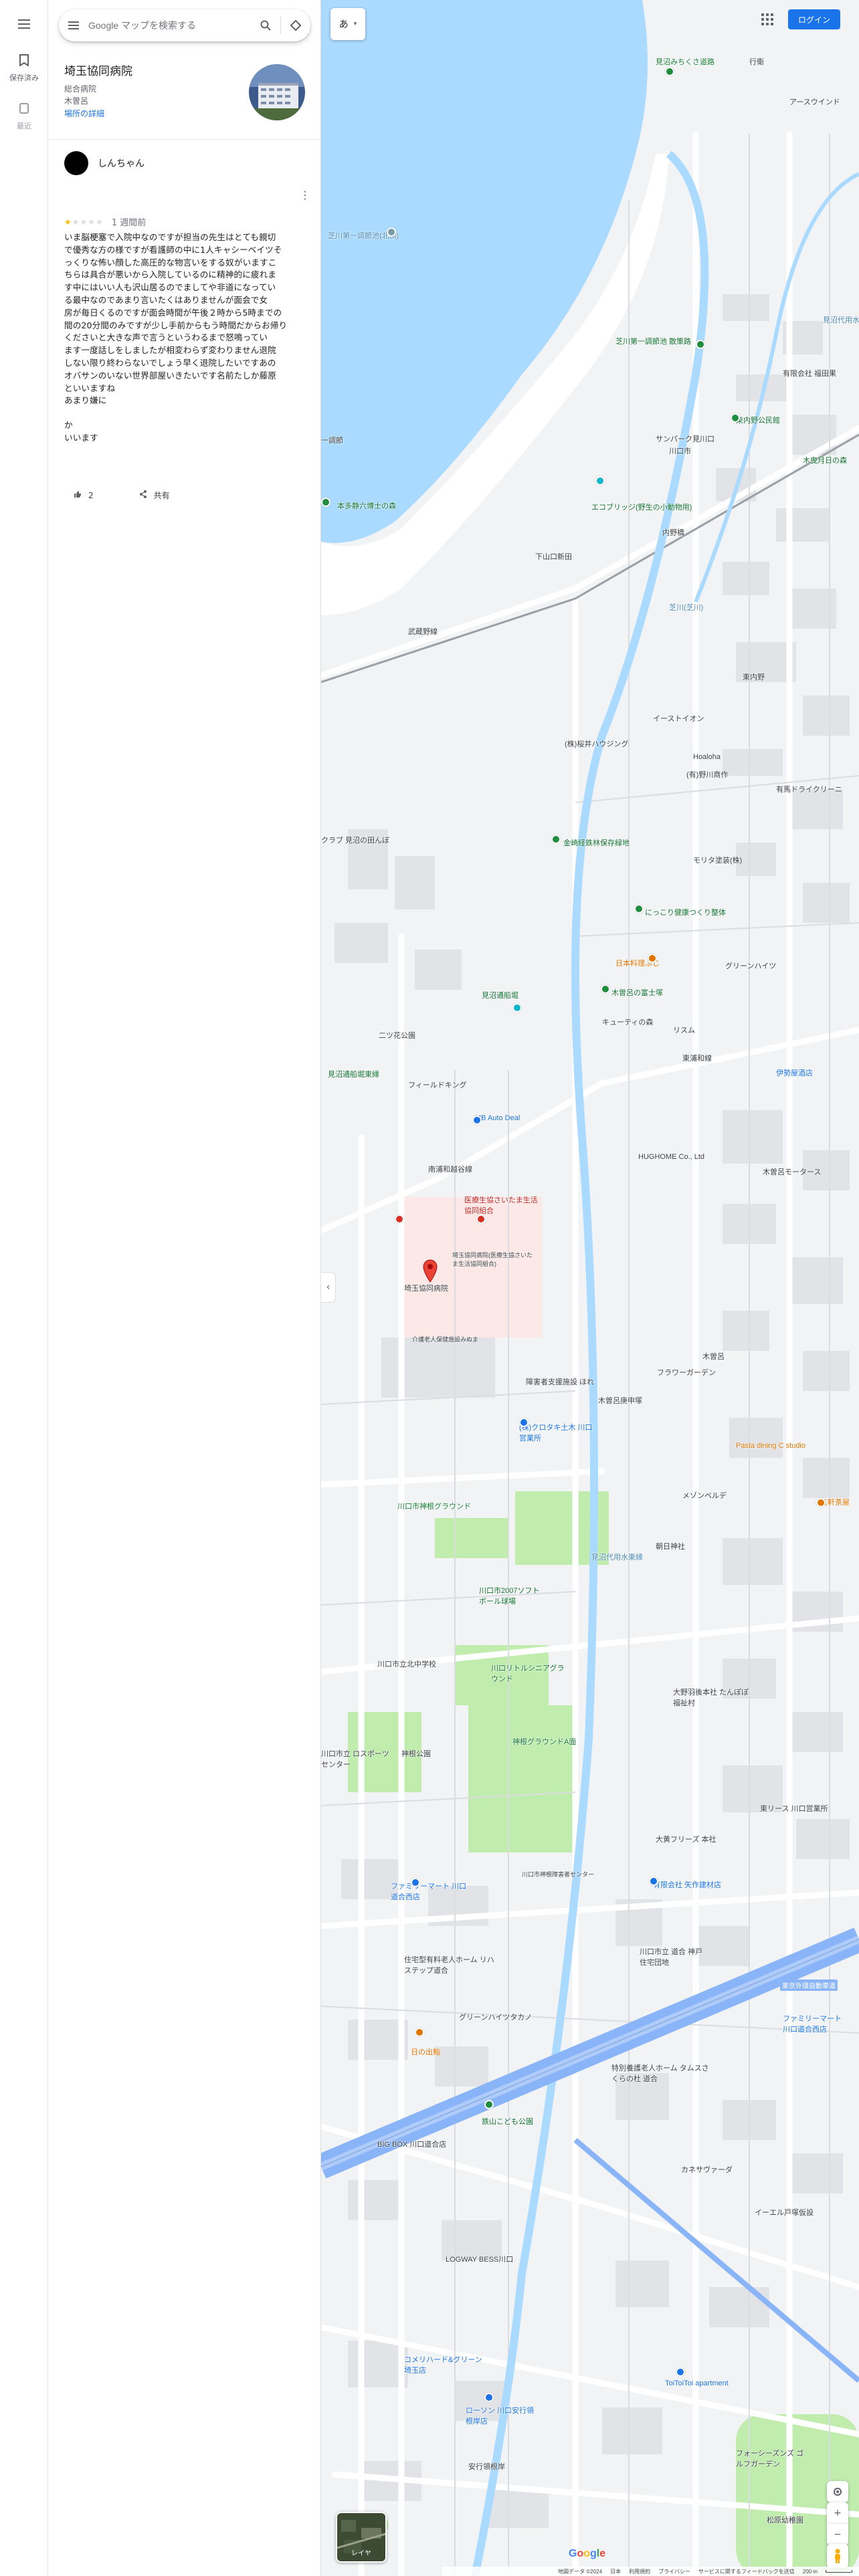 The width and height of the screenshot is (859, 2576). What do you see at coordinates (627, 1022) in the screenshot?
I see `map-label: キューティの森` at bounding box center [627, 1022].